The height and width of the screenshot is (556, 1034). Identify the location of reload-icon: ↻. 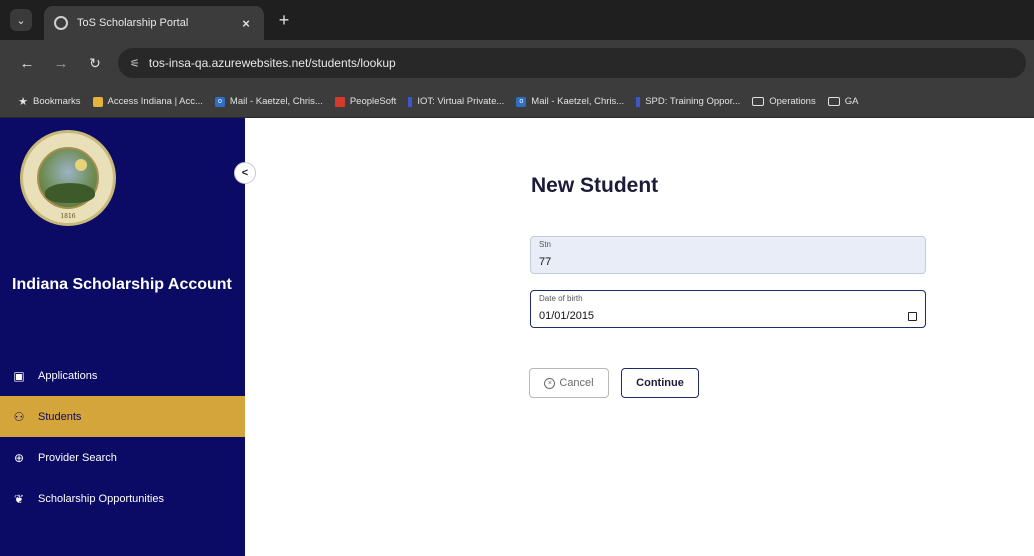
(95, 63).